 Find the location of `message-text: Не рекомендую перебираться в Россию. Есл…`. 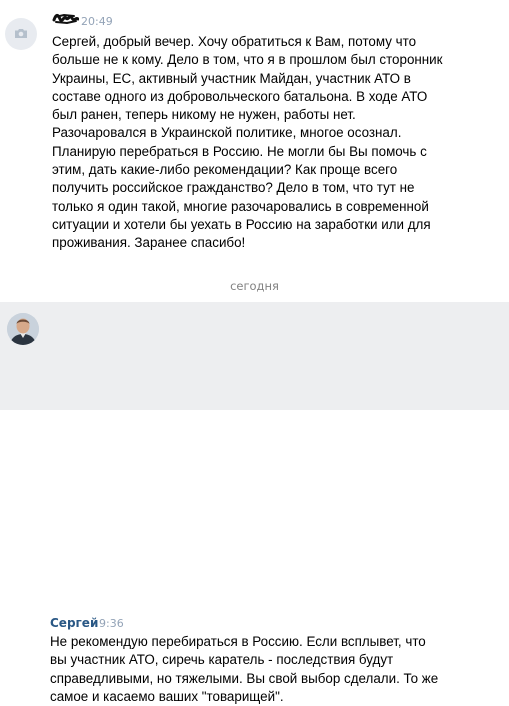

message-text: Не рекомендую перебираться в Россию. Есл… is located at coordinates (244, 669).